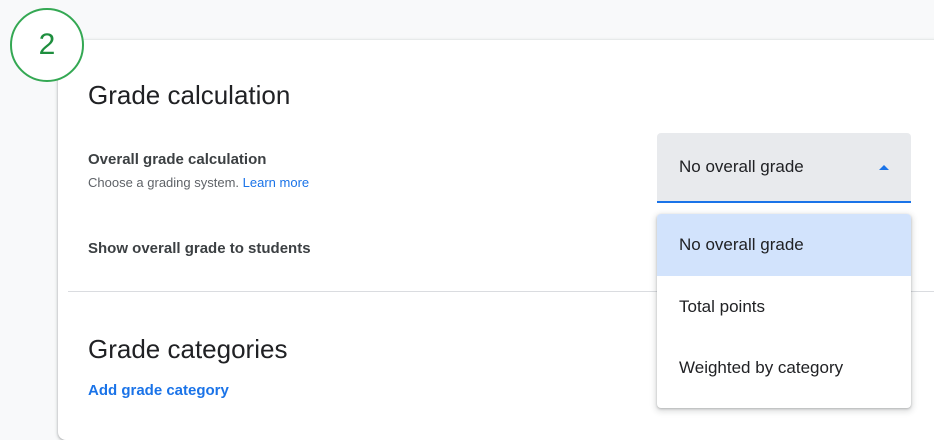 Image resolution: width=934 pixels, height=440 pixels. I want to click on step-number-badge: 2, so click(47, 45).